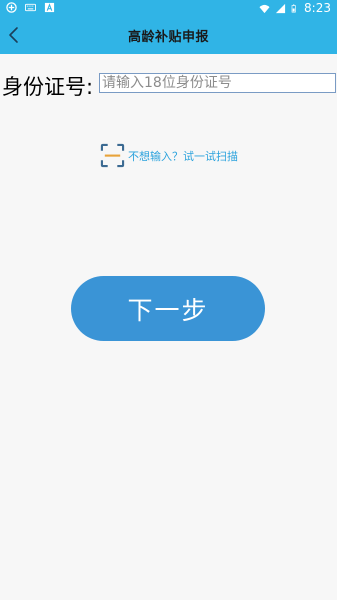  What do you see at coordinates (168, 37) in the screenshot?
I see `page-title: 高龄补贴申报` at bounding box center [168, 37].